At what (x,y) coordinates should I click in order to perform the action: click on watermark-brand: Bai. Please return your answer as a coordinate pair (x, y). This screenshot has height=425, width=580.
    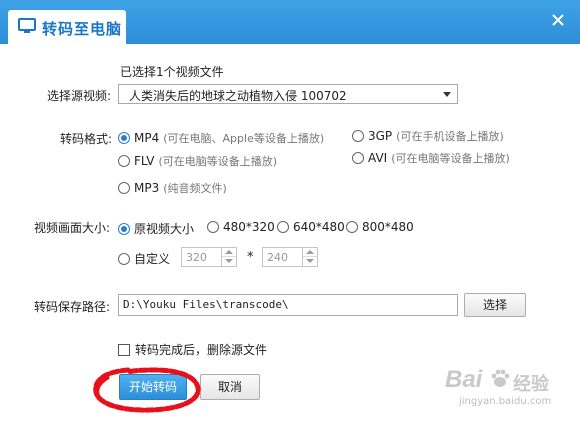
    Looking at the image, I should click on (464, 379).